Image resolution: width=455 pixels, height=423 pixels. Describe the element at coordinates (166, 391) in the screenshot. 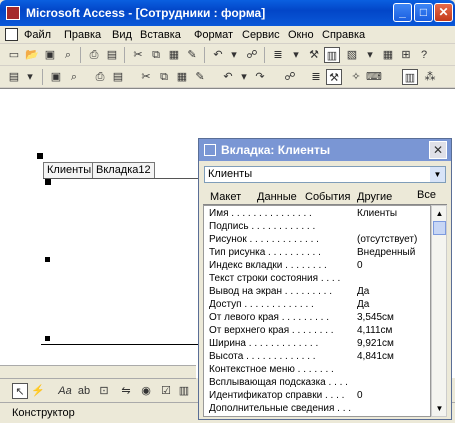

I see `checkbox-icon: ☑` at that location.